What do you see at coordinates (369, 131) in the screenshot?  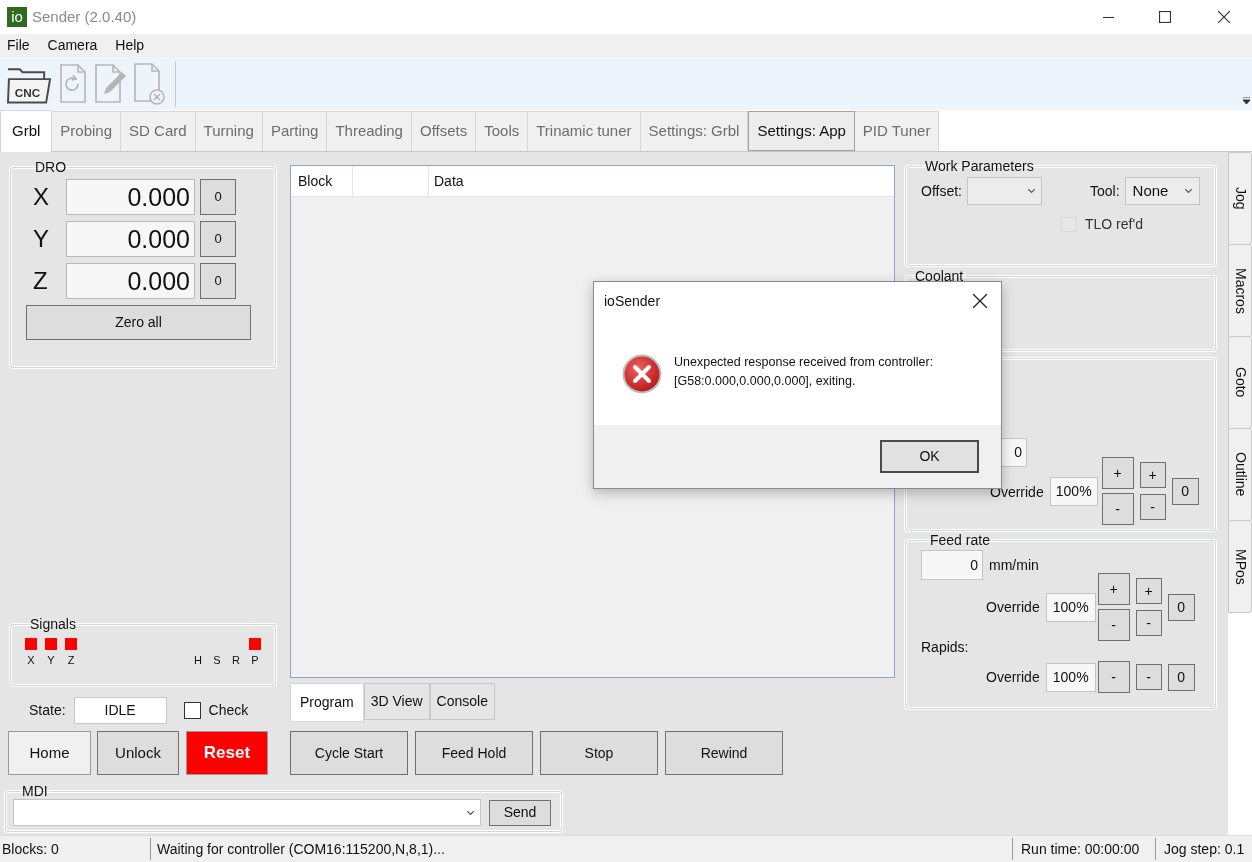 I see `tab: Threading` at bounding box center [369, 131].